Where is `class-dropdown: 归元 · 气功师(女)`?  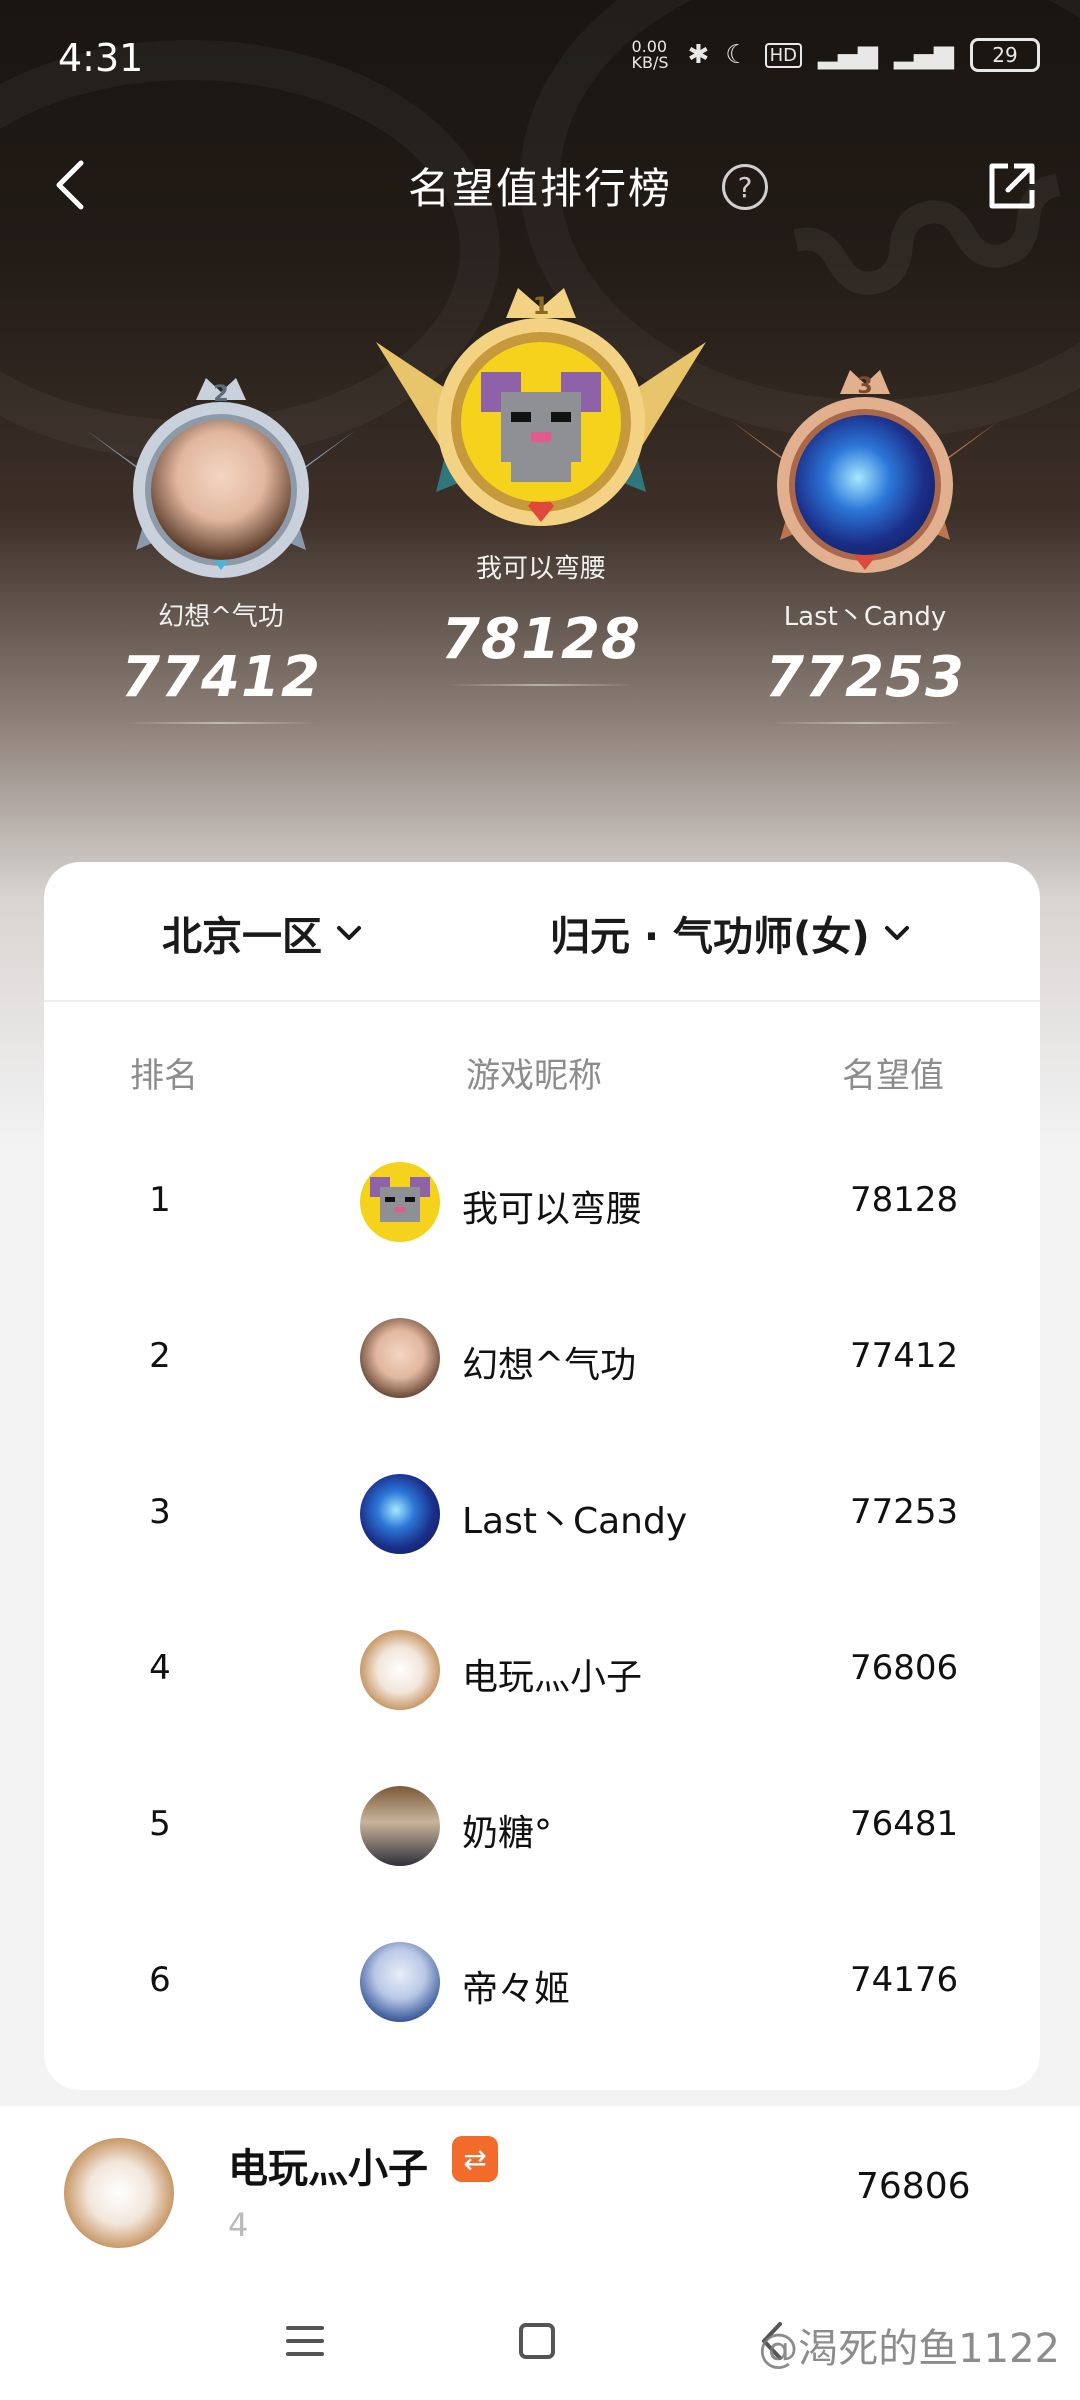 class-dropdown: 归元 · 气功师(女) is located at coordinates (730, 933).